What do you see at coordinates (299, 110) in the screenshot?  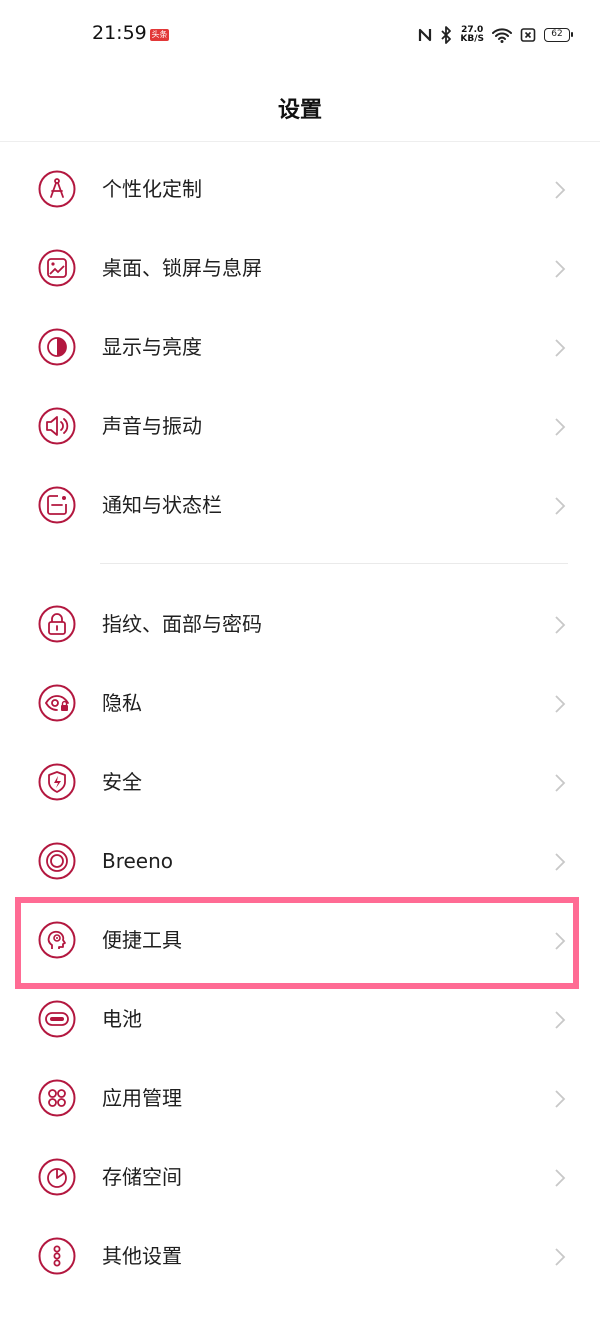 I see `page-title: 设置` at bounding box center [299, 110].